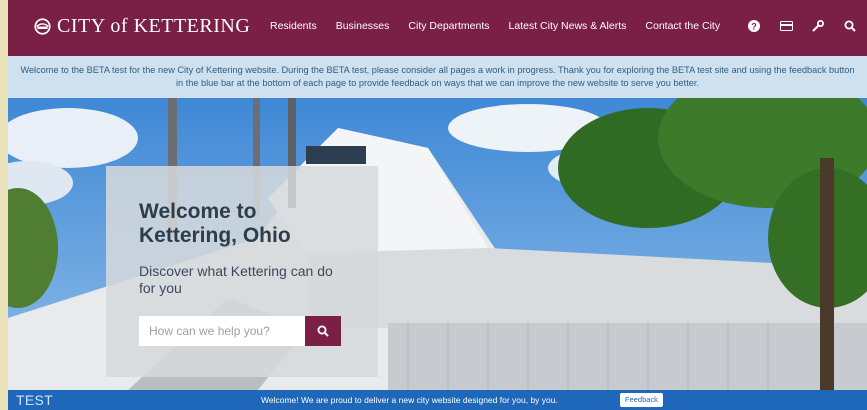  Describe the element at coordinates (293, 26) in the screenshot. I see `nav-residents: Residents` at that location.